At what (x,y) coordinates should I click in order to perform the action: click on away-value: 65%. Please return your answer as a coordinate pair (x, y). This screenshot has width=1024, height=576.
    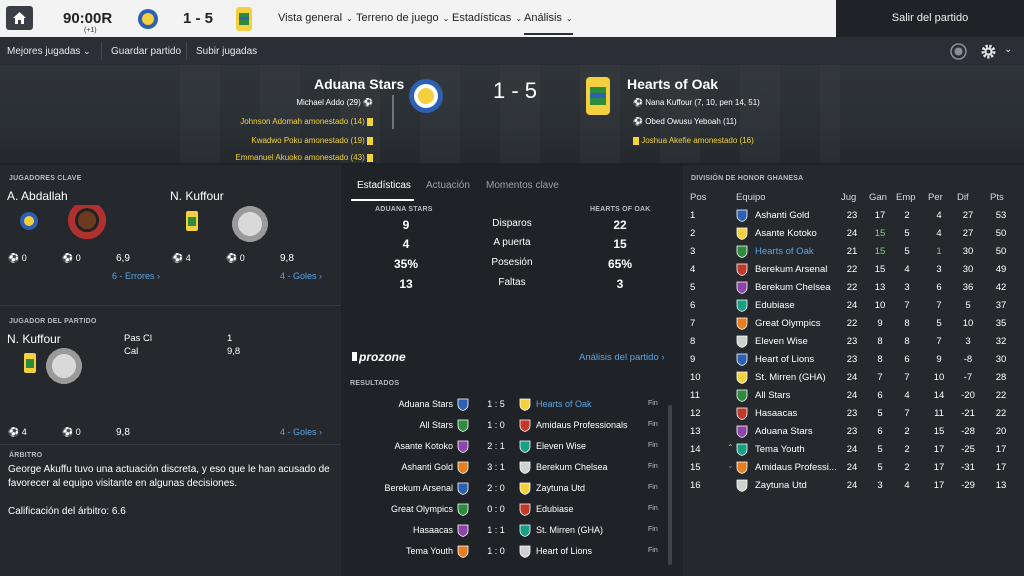
    Looking at the image, I should click on (620, 264).